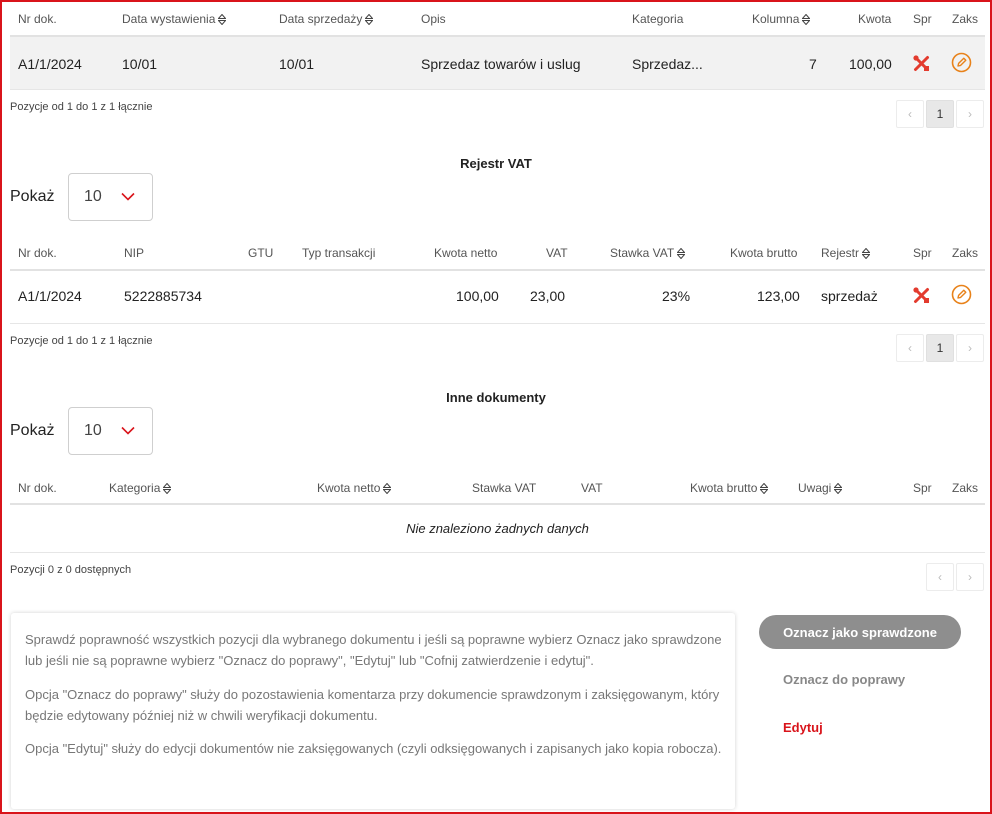 This screenshot has height=814, width=992. Describe the element at coordinates (169, 19) in the screenshot. I see `col-header-label: Data wystawienia` at that location.